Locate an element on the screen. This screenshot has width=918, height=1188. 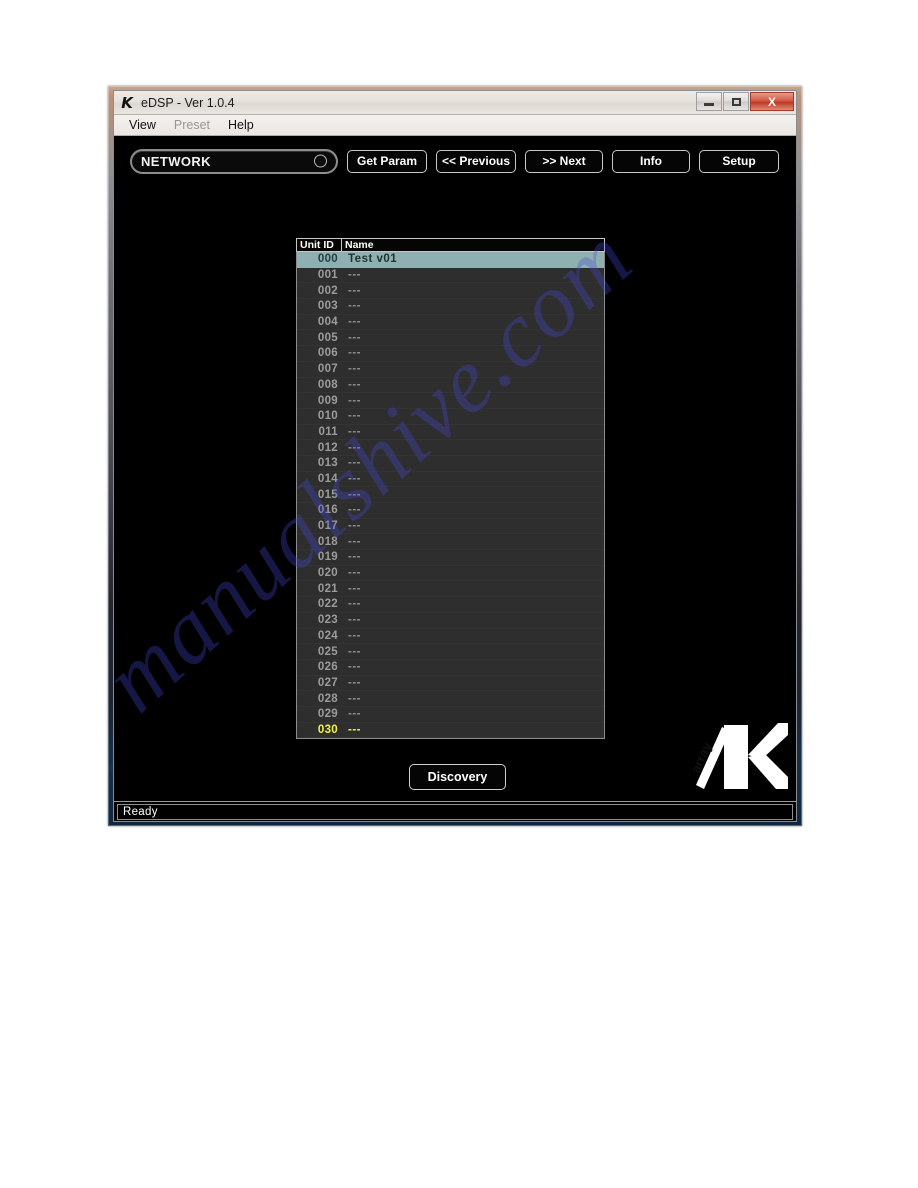
next-button: >> Next is located at coordinates (564, 161).